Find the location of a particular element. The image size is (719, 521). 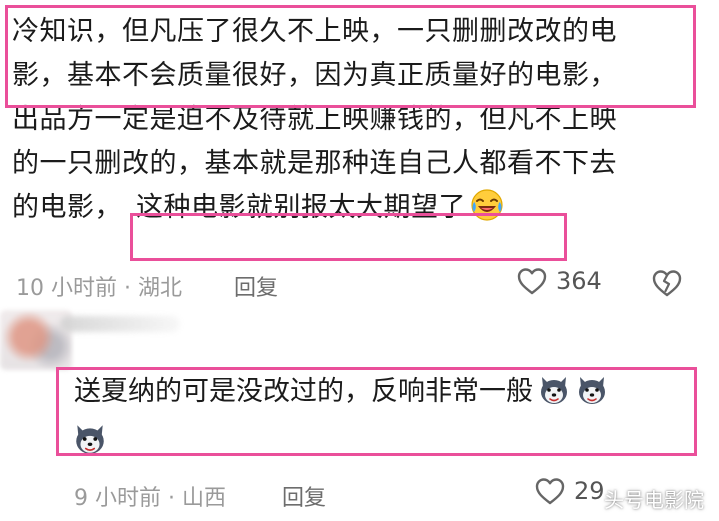

comment-1-line-2: 影，基本不会质量很好，因为真正质量好的电影， is located at coordinates (314, 75).